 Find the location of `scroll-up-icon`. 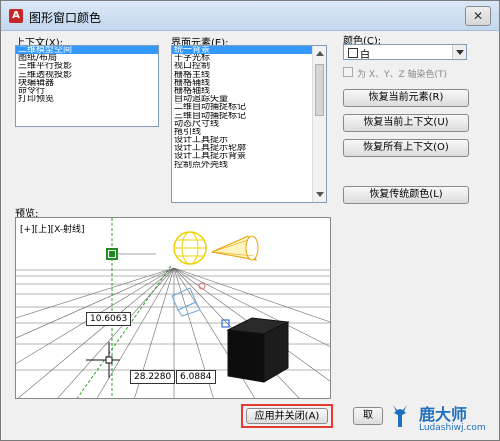

scroll-up-icon is located at coordinates (320, 53).